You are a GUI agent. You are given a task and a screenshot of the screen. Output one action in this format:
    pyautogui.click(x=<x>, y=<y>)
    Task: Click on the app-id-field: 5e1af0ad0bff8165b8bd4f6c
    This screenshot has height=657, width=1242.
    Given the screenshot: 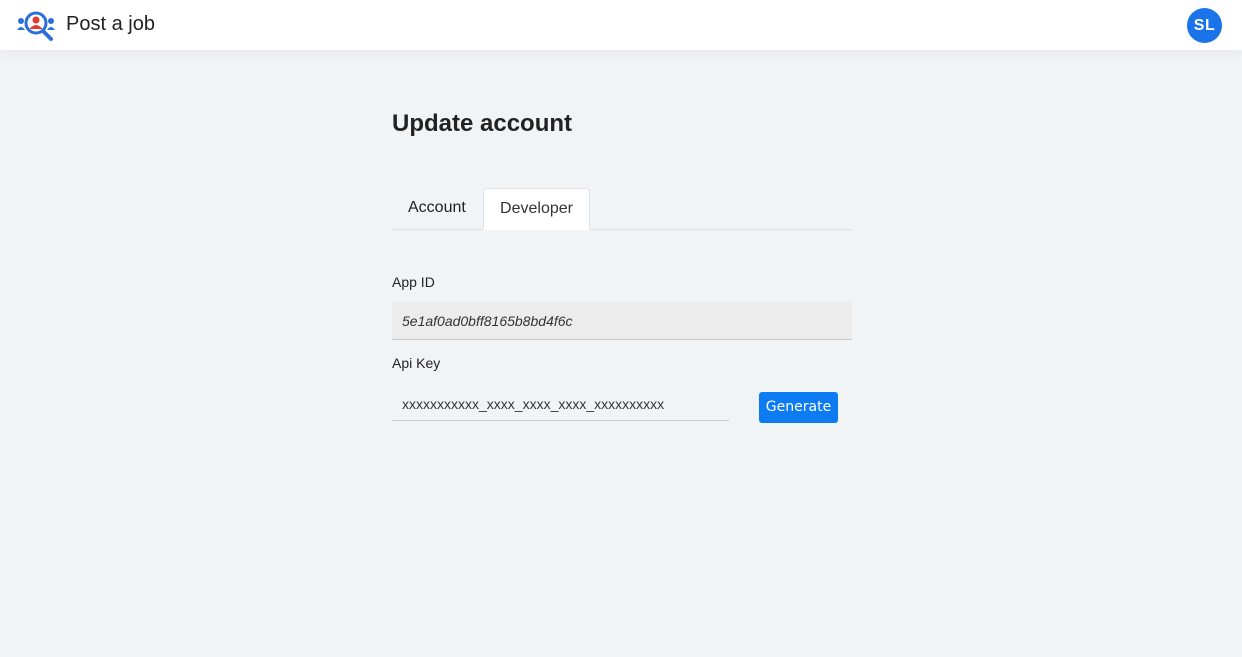 What is the action you would take?
    pyautogui.click(x=622, y=321)
    